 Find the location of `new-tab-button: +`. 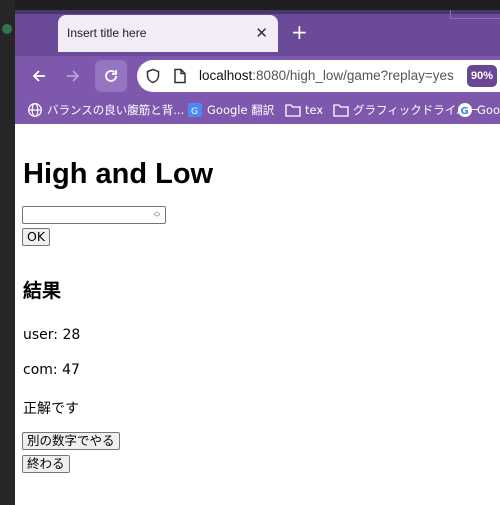

new-tab-button: + is located at coordinates (299, 32).